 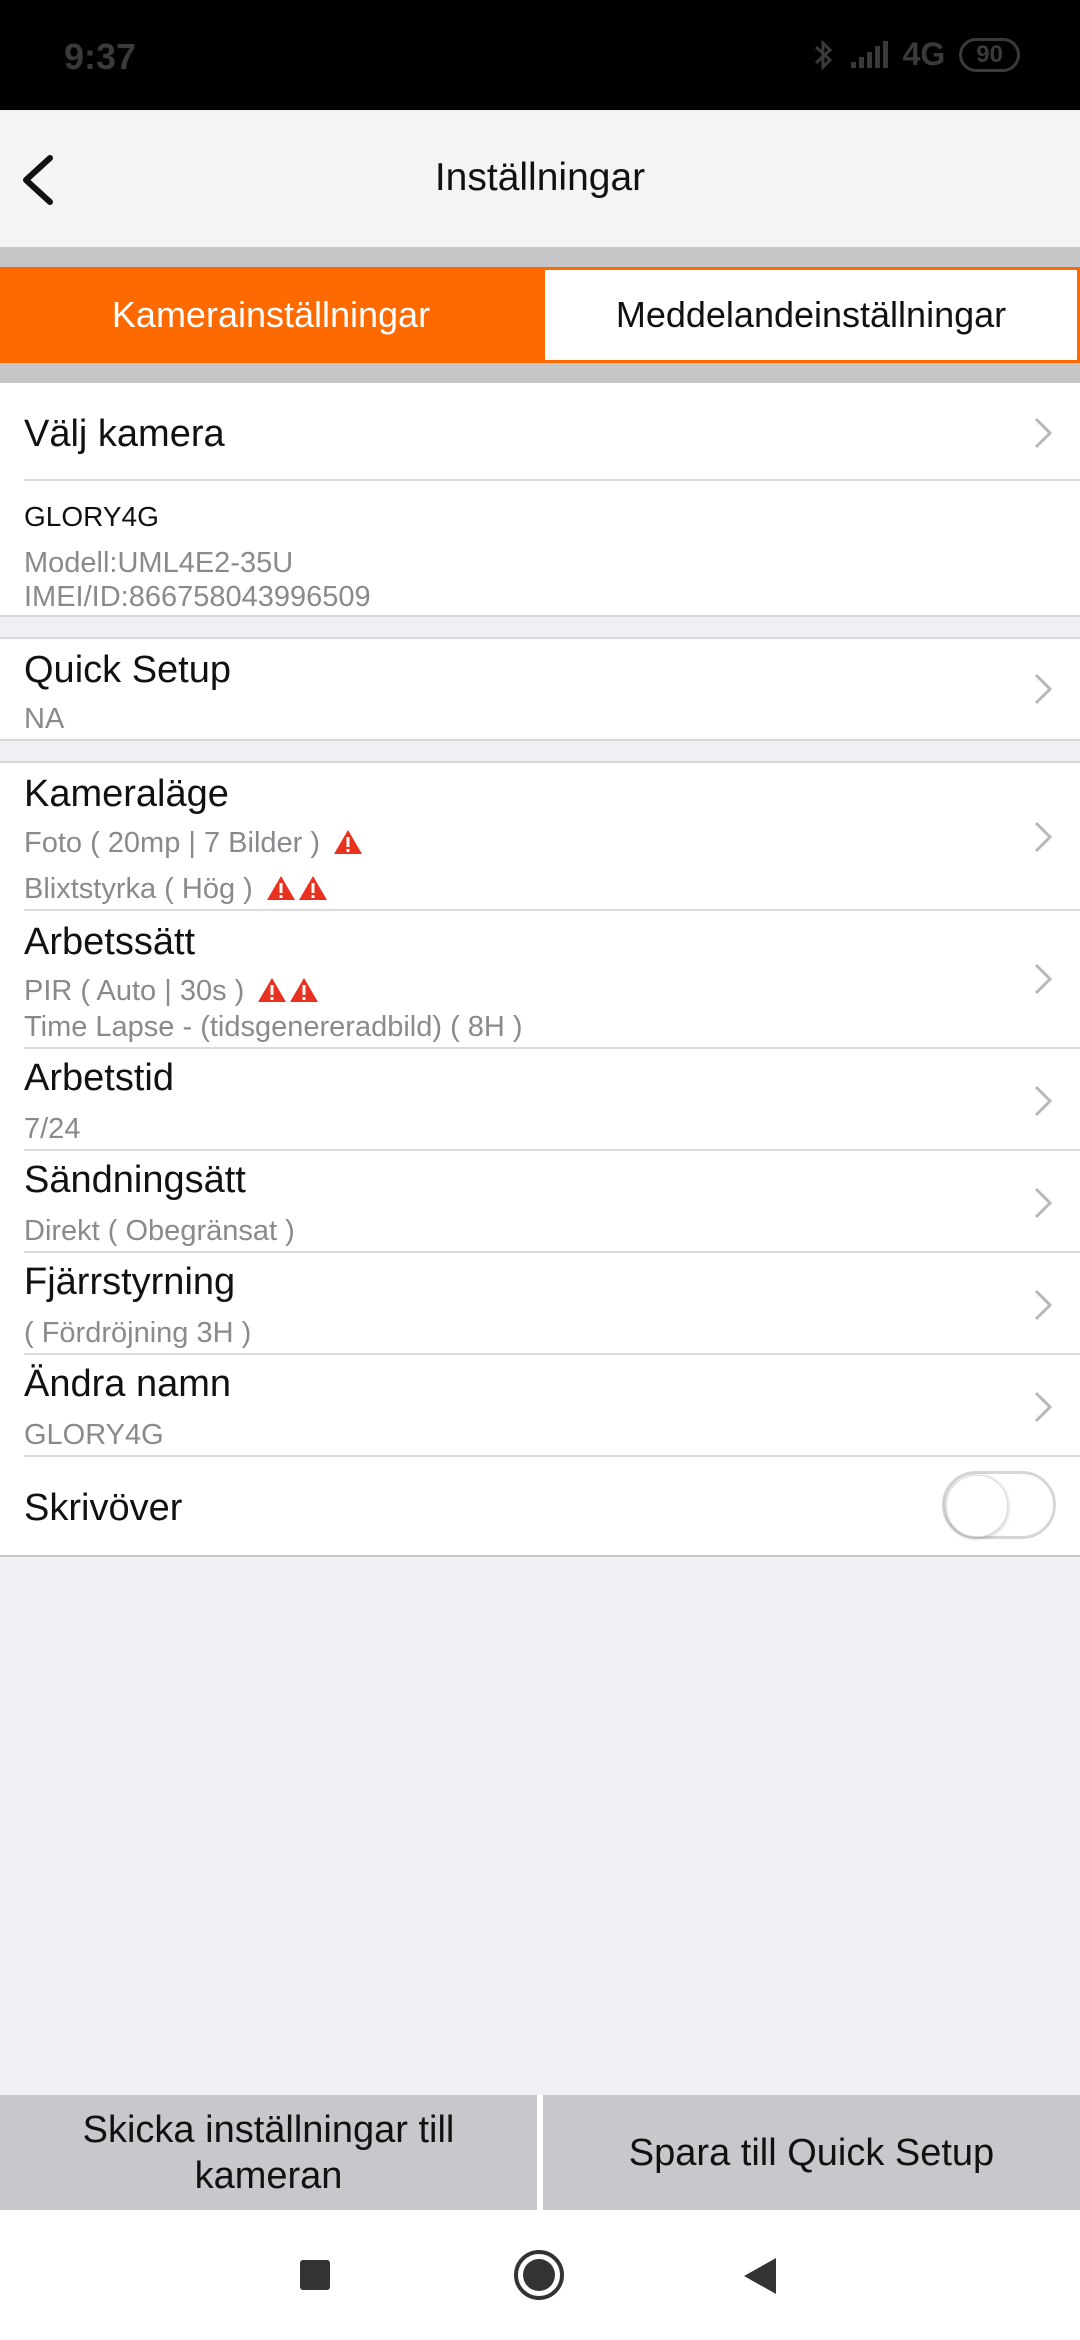 What do you see at coordinates (540, 1100) in the screenshot?
I see `work-time-row: Arbetstid 7/24` at bounding box center [540, 1100].